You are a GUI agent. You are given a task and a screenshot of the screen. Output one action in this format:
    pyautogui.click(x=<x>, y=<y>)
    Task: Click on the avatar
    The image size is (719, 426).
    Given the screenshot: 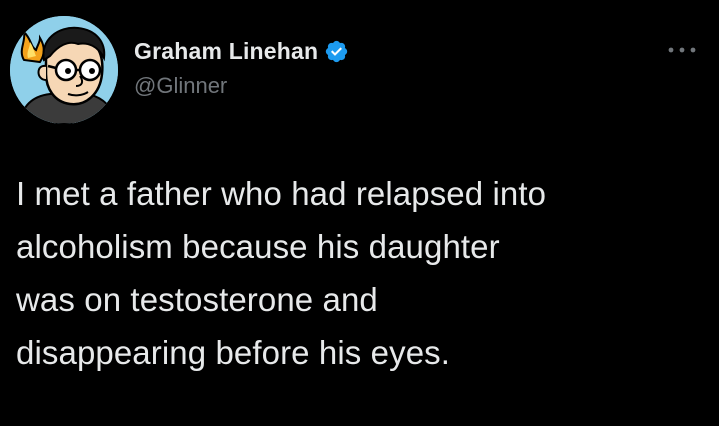 What is the action you would take?
    pyautogui.click(x=64, y=70)
    